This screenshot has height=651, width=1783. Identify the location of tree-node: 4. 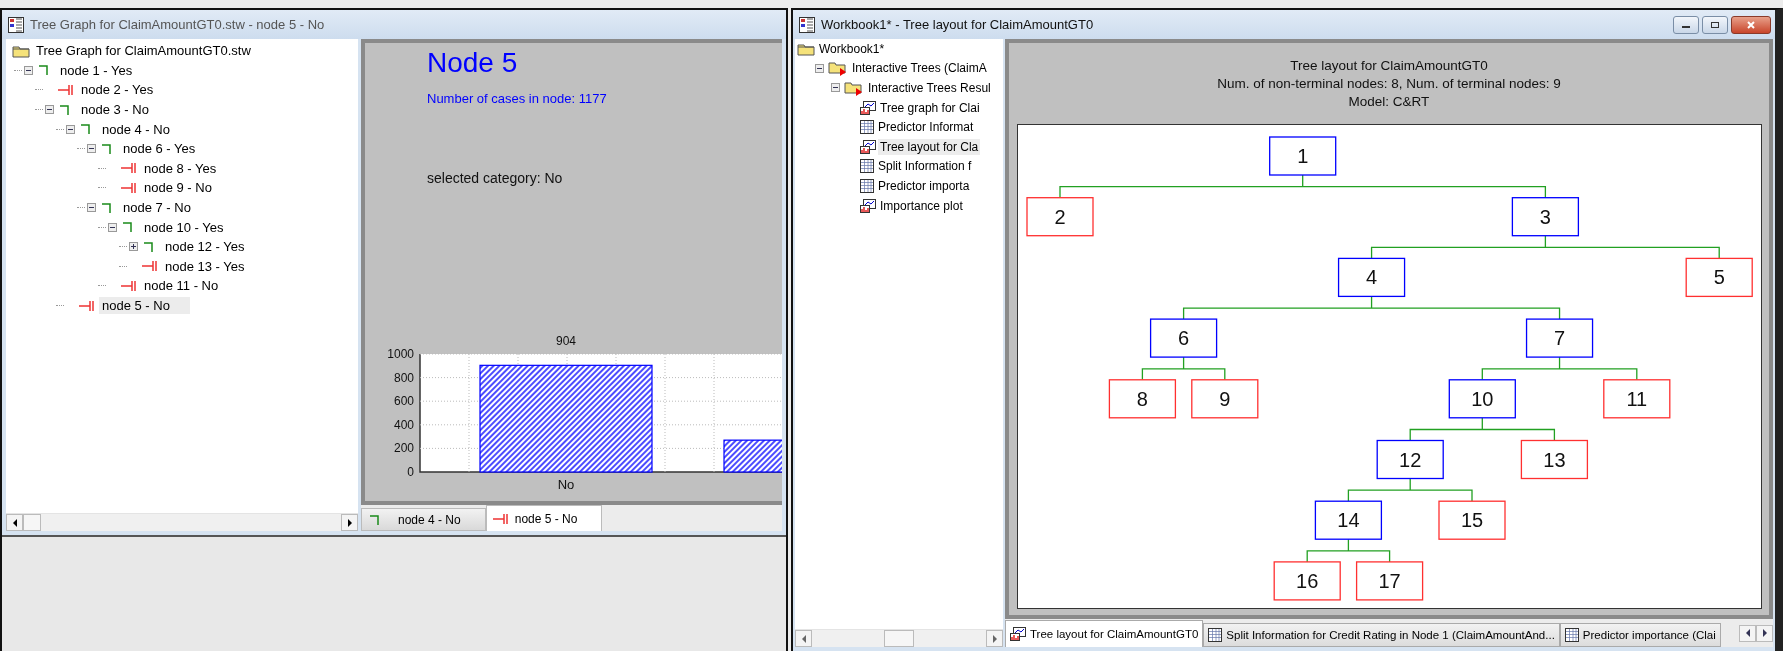
(1371, 277).